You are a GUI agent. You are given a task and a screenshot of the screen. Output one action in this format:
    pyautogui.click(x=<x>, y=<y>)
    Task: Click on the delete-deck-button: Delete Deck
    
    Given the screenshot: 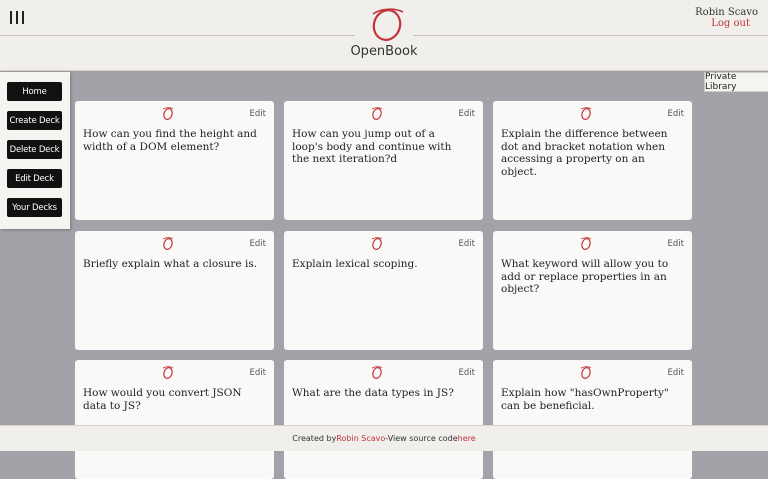 What is the action you would take?
    pyautogui.click(x=34, y=149)
    